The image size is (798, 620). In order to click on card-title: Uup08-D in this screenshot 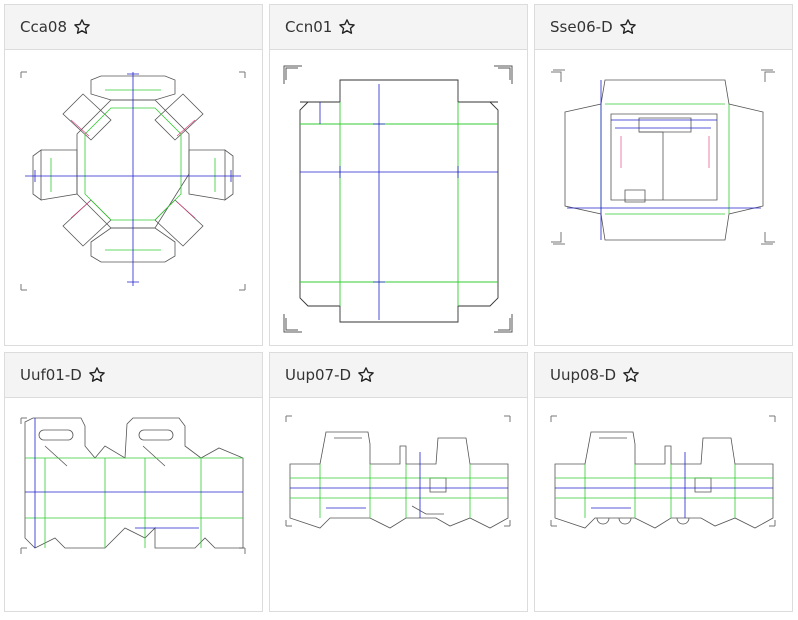, I will do `click(583, 375)`.